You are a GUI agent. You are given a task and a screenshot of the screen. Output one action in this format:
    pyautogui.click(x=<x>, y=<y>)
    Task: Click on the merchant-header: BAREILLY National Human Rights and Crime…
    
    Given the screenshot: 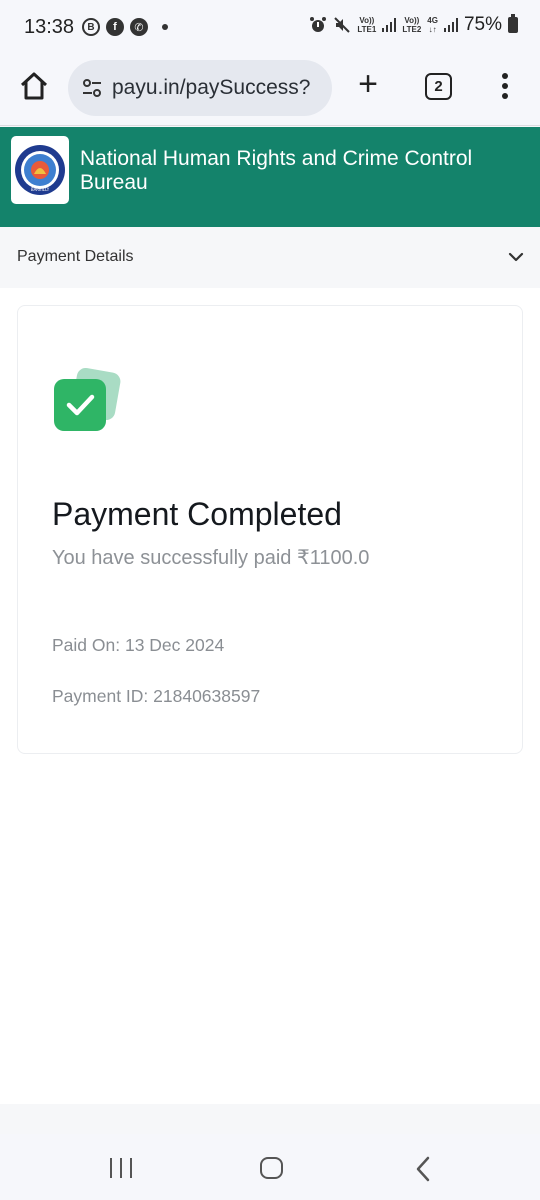 What is the action you would take?
    pyautogui.click(x=270, y=177)
    